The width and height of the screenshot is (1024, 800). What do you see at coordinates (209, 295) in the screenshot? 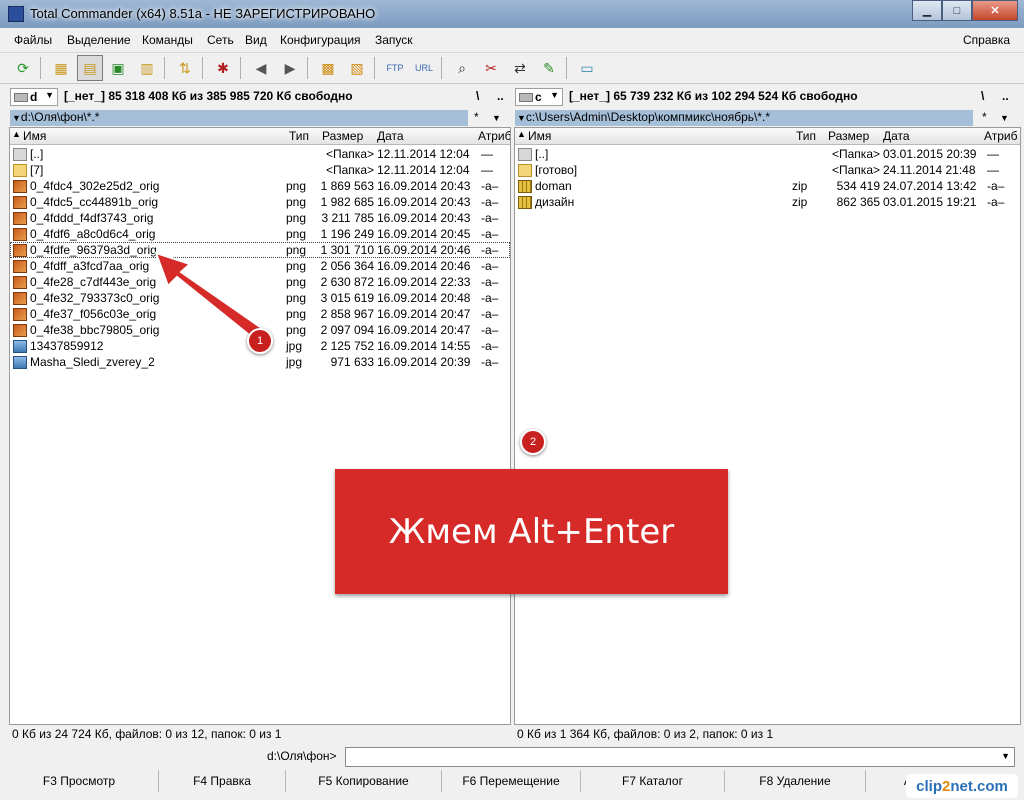
I see `arrow-shape` at bounding box center [209, 295].